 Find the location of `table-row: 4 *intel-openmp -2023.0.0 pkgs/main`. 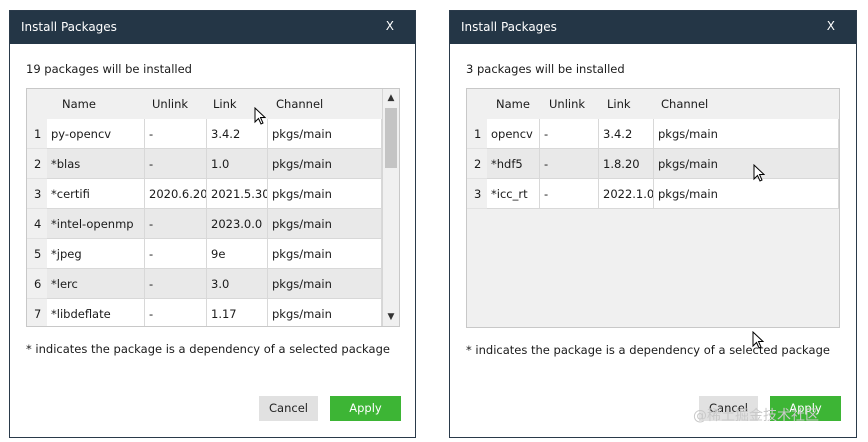

table-row: 4 *intel-openmp -2023.0.0 pkgs/main is located at coordinates (204, 224).